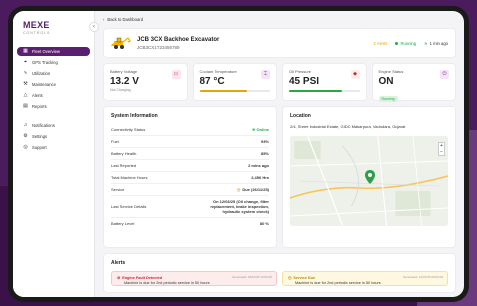 This screenshot has height=306, width=477. Describe the element at coordinates (25, 51) in the screenshot. I see `grid-icon: ▦` at that location.